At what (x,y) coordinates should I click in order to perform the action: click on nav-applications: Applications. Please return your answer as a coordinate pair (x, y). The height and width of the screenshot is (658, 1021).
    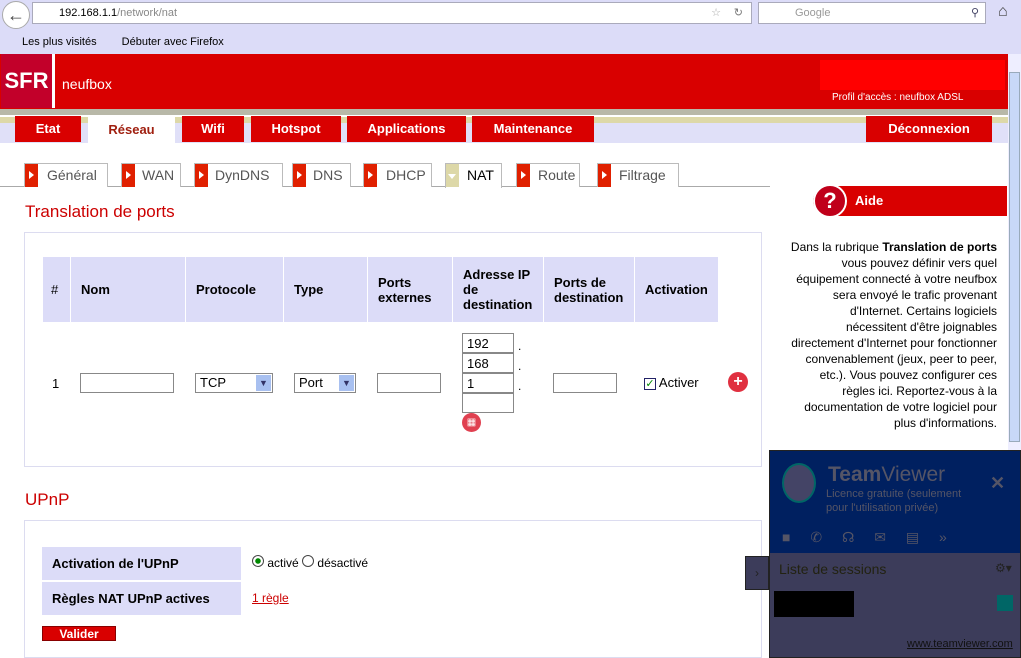
    Looking at the image, I should click on (406, 129).